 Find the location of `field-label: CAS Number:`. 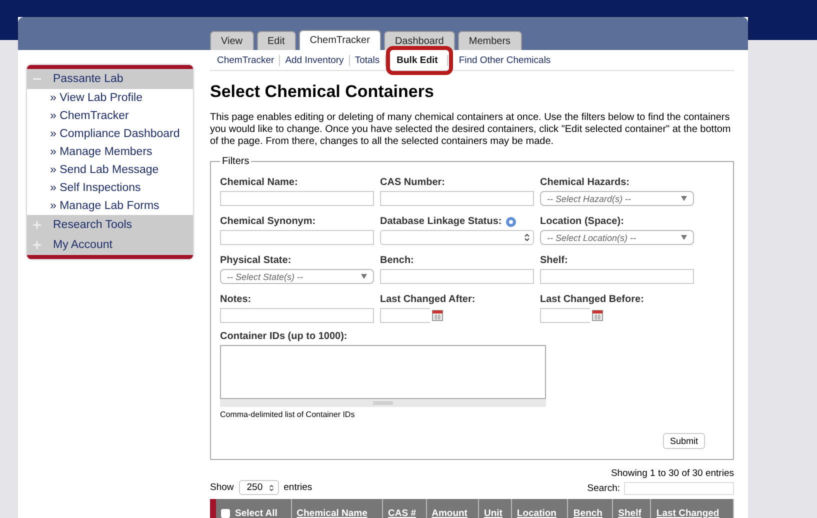

field-label: CAS Number: is located at coordinates (413, 182).